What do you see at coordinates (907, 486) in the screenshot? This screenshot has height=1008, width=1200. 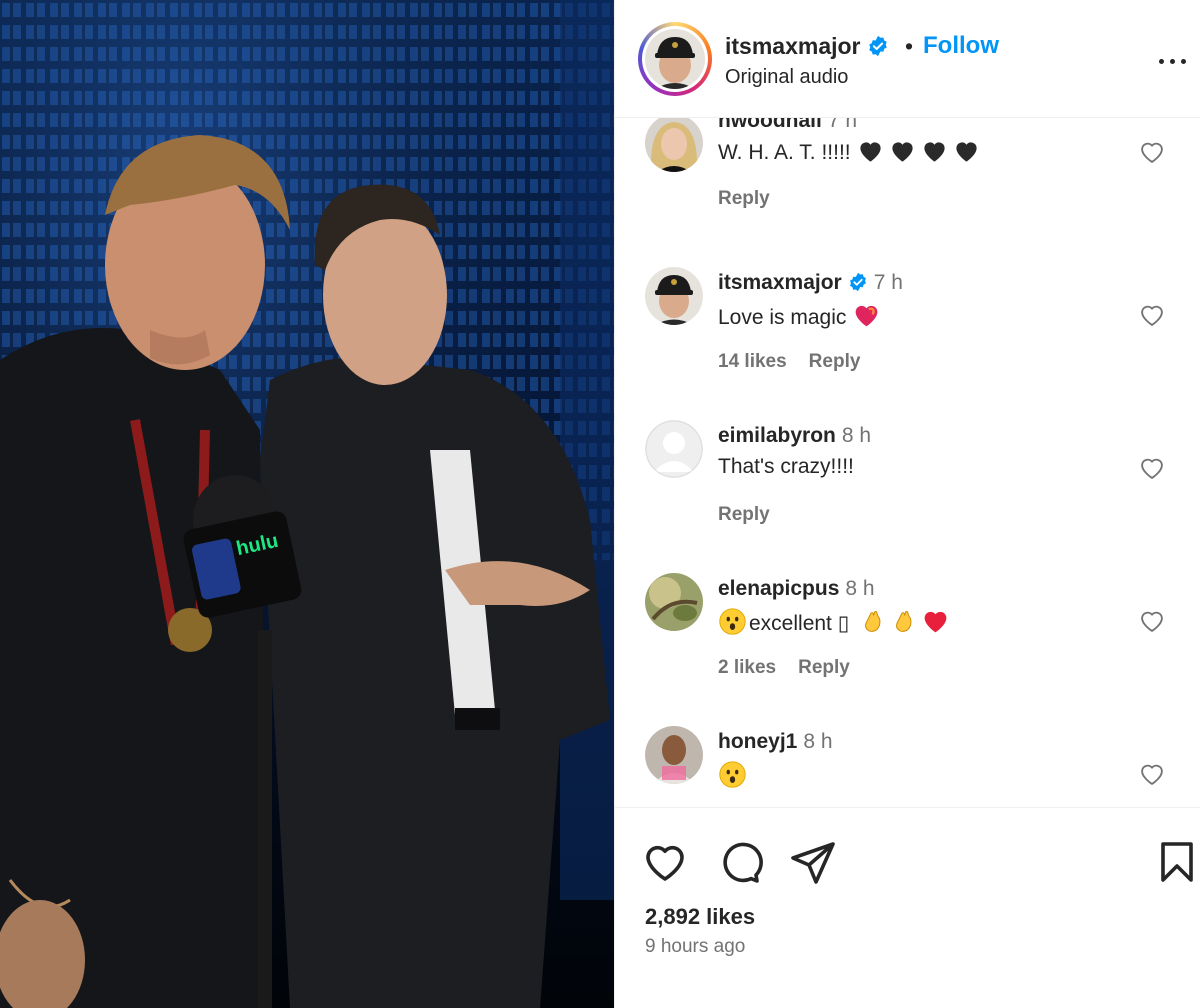 I see `comment-item: eimilabyron 8 h That's crazy!!!! Reply` at bounding box center [907, 486].